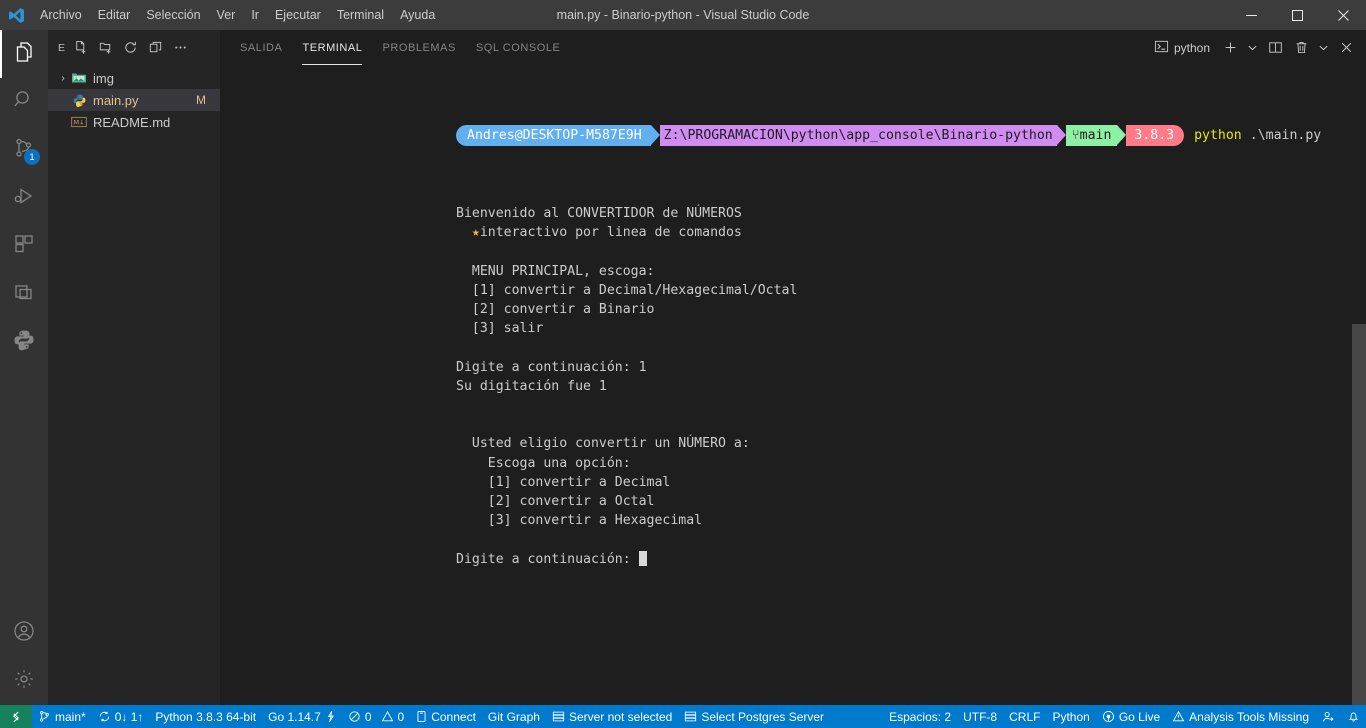  I want to click on refresh-explorer-button, so click(130, 48).